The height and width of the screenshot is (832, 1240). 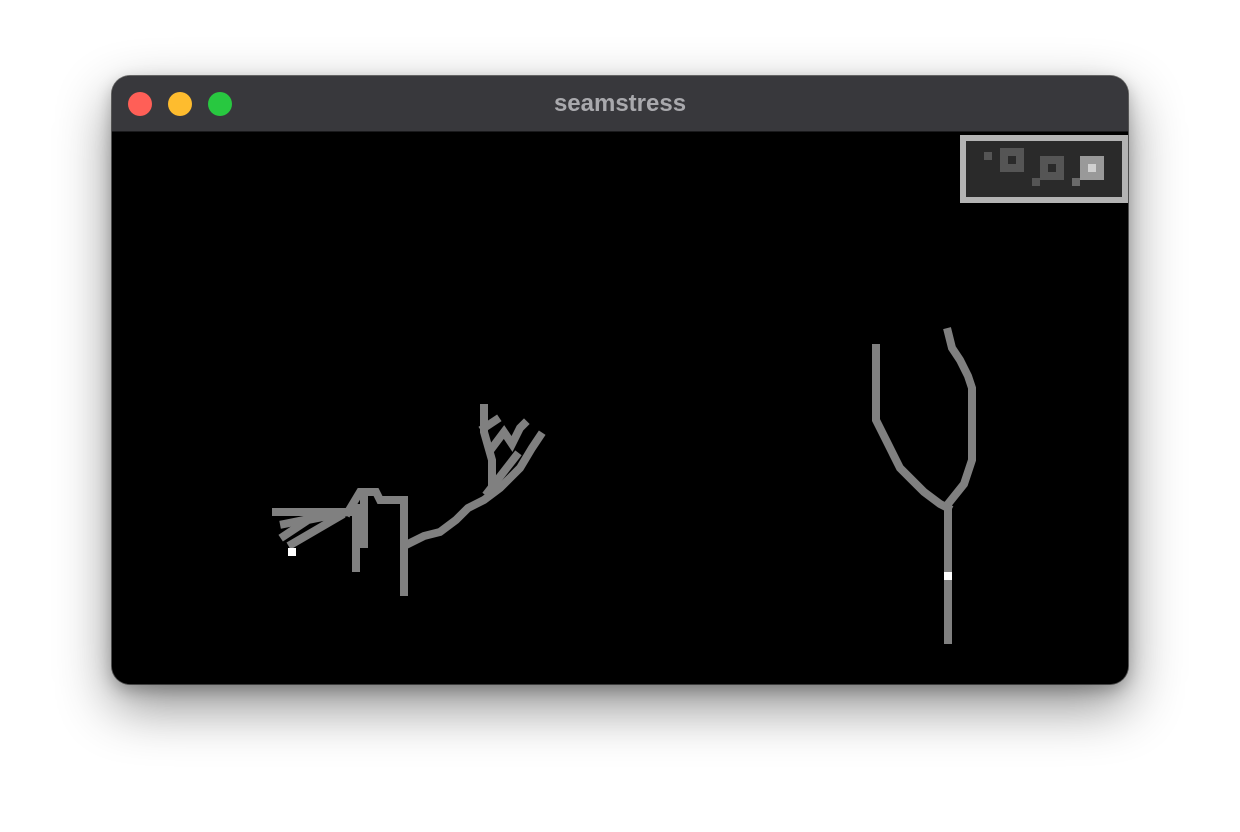 I want to click on cursor-left, so click(x=292, y=552).